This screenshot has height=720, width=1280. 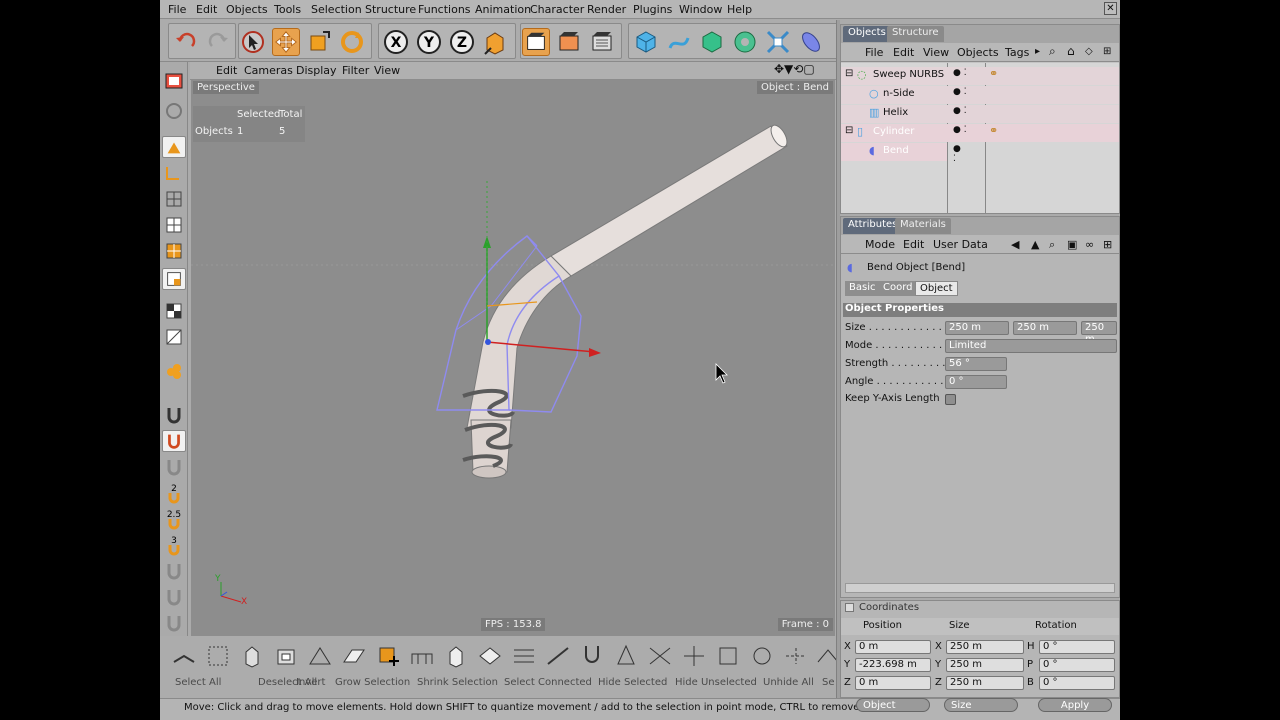 I want to click on tag-icon: ⚭, so click(x=993, y=130).